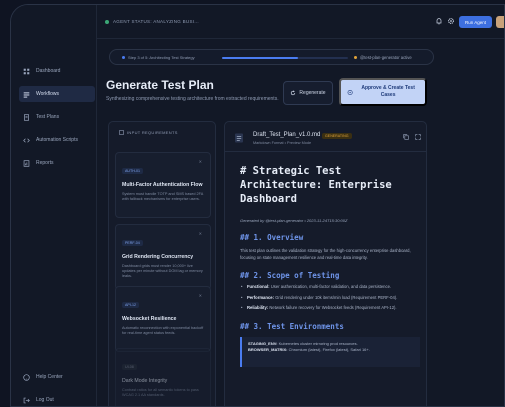  I want to click on progress-fill, so click(260, 58).